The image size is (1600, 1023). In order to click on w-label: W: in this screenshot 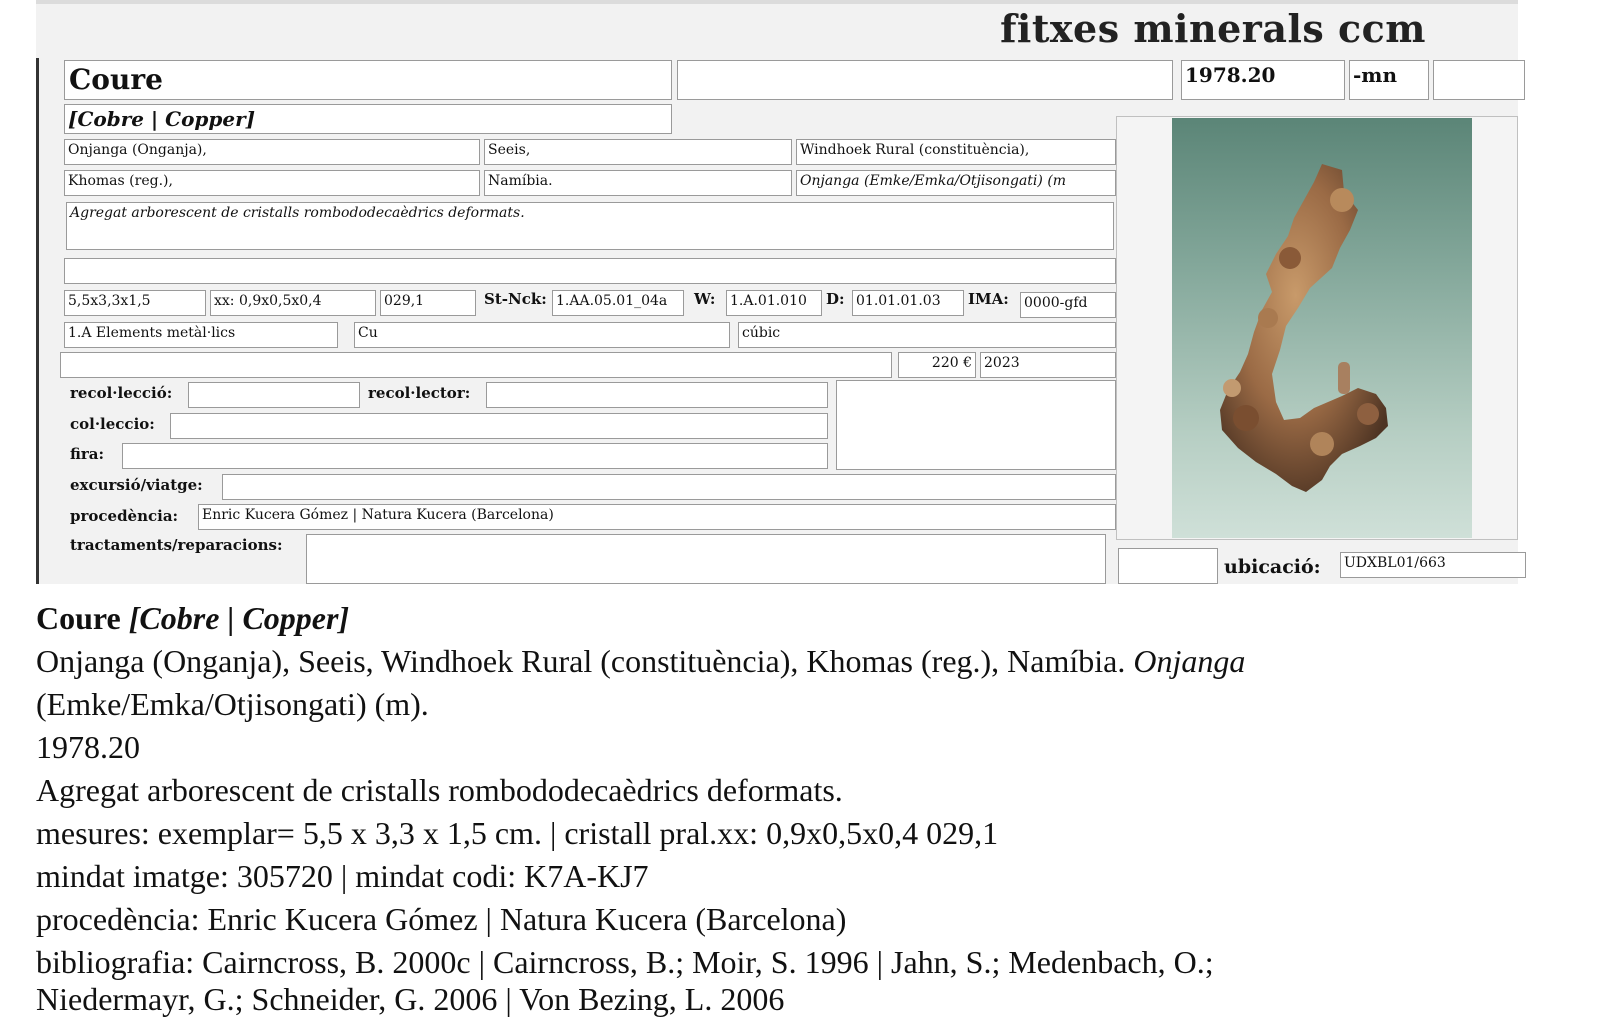, I will do `click(705, 299)`.